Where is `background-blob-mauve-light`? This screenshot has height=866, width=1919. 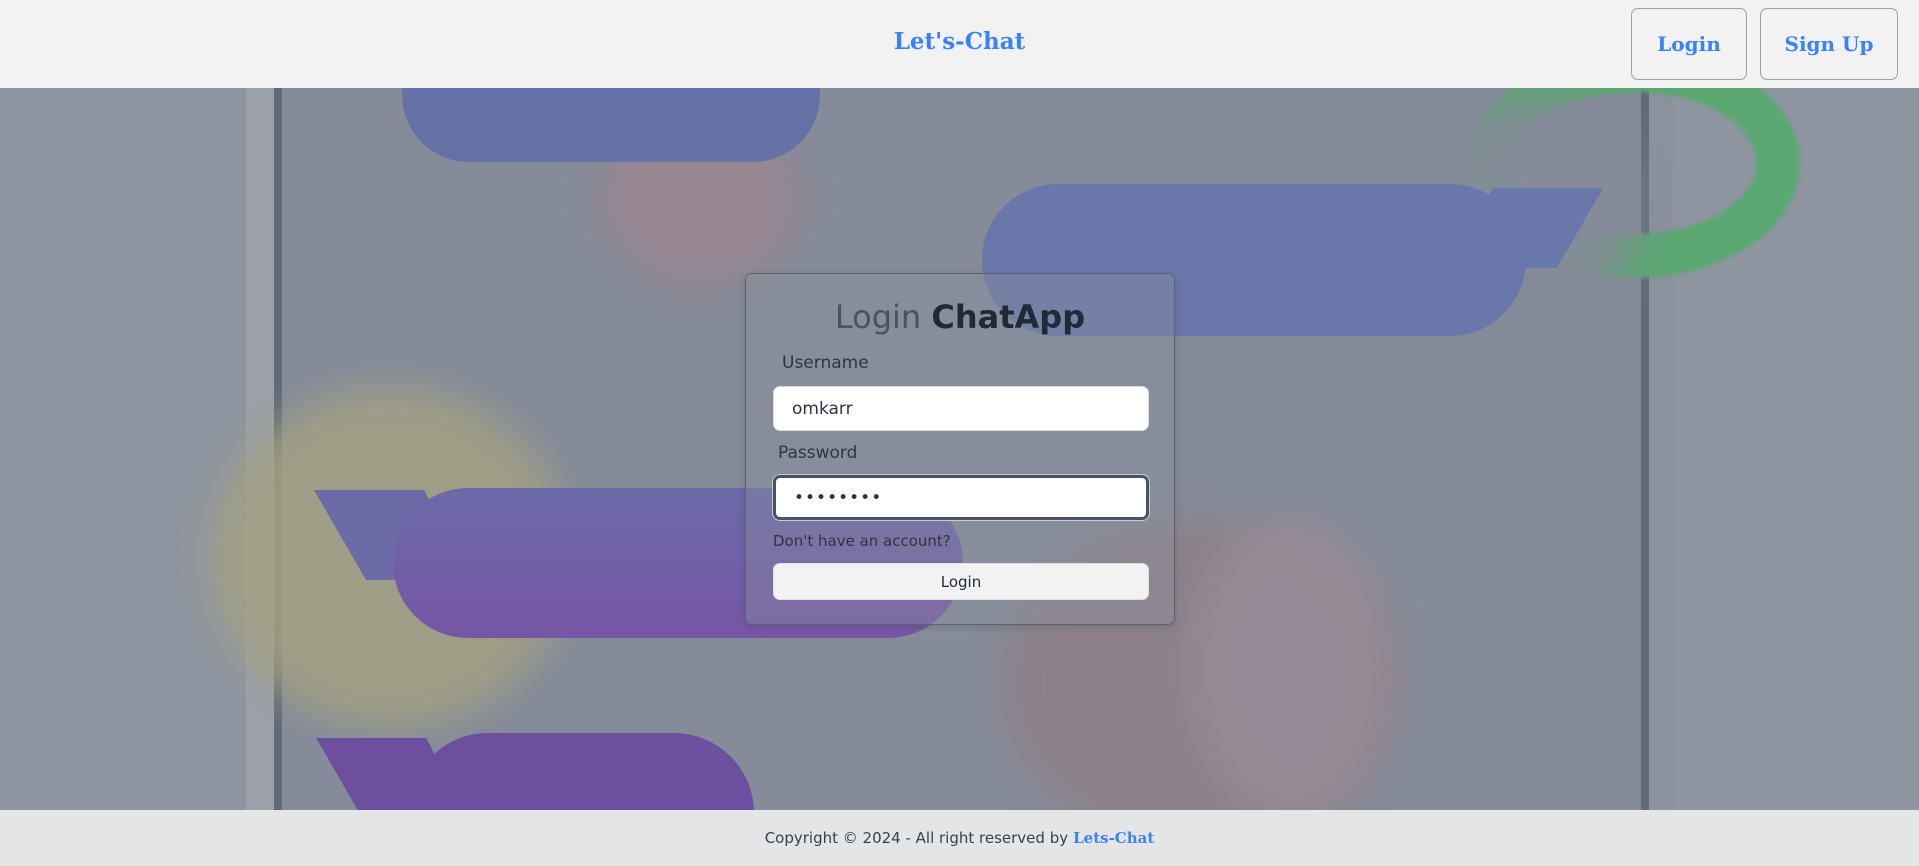 background-blob-mauve-light is located at coordinates (1290, 664).